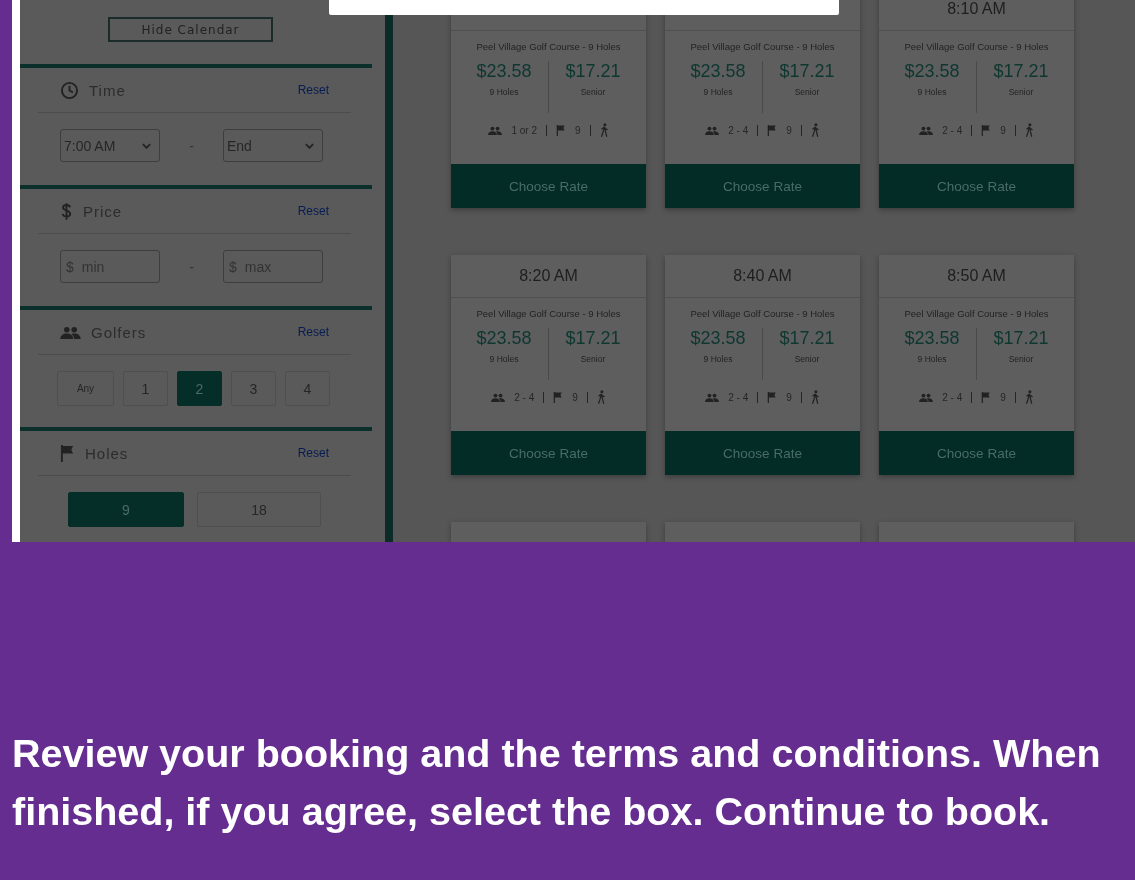 The image size is (1135, 880). I want to click on tee-time: 8:50 AM, so click(976, 276).